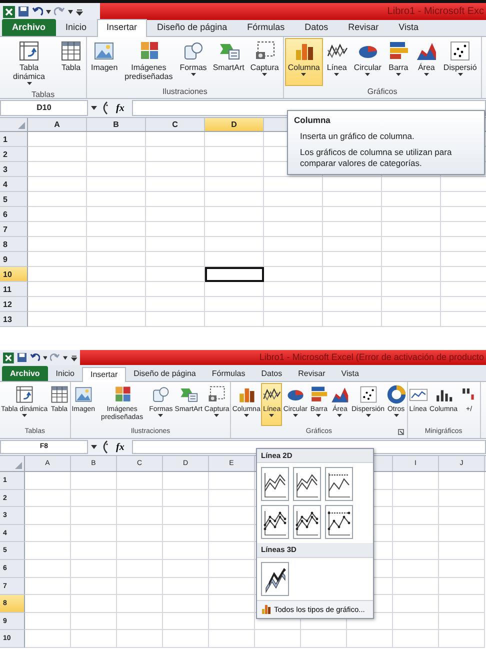 The height and width of the screenshot is (657, 486). Describe the element at coordinates (316, 27) in the screenshot. I see `ribbon-tab: Datos` at that location.